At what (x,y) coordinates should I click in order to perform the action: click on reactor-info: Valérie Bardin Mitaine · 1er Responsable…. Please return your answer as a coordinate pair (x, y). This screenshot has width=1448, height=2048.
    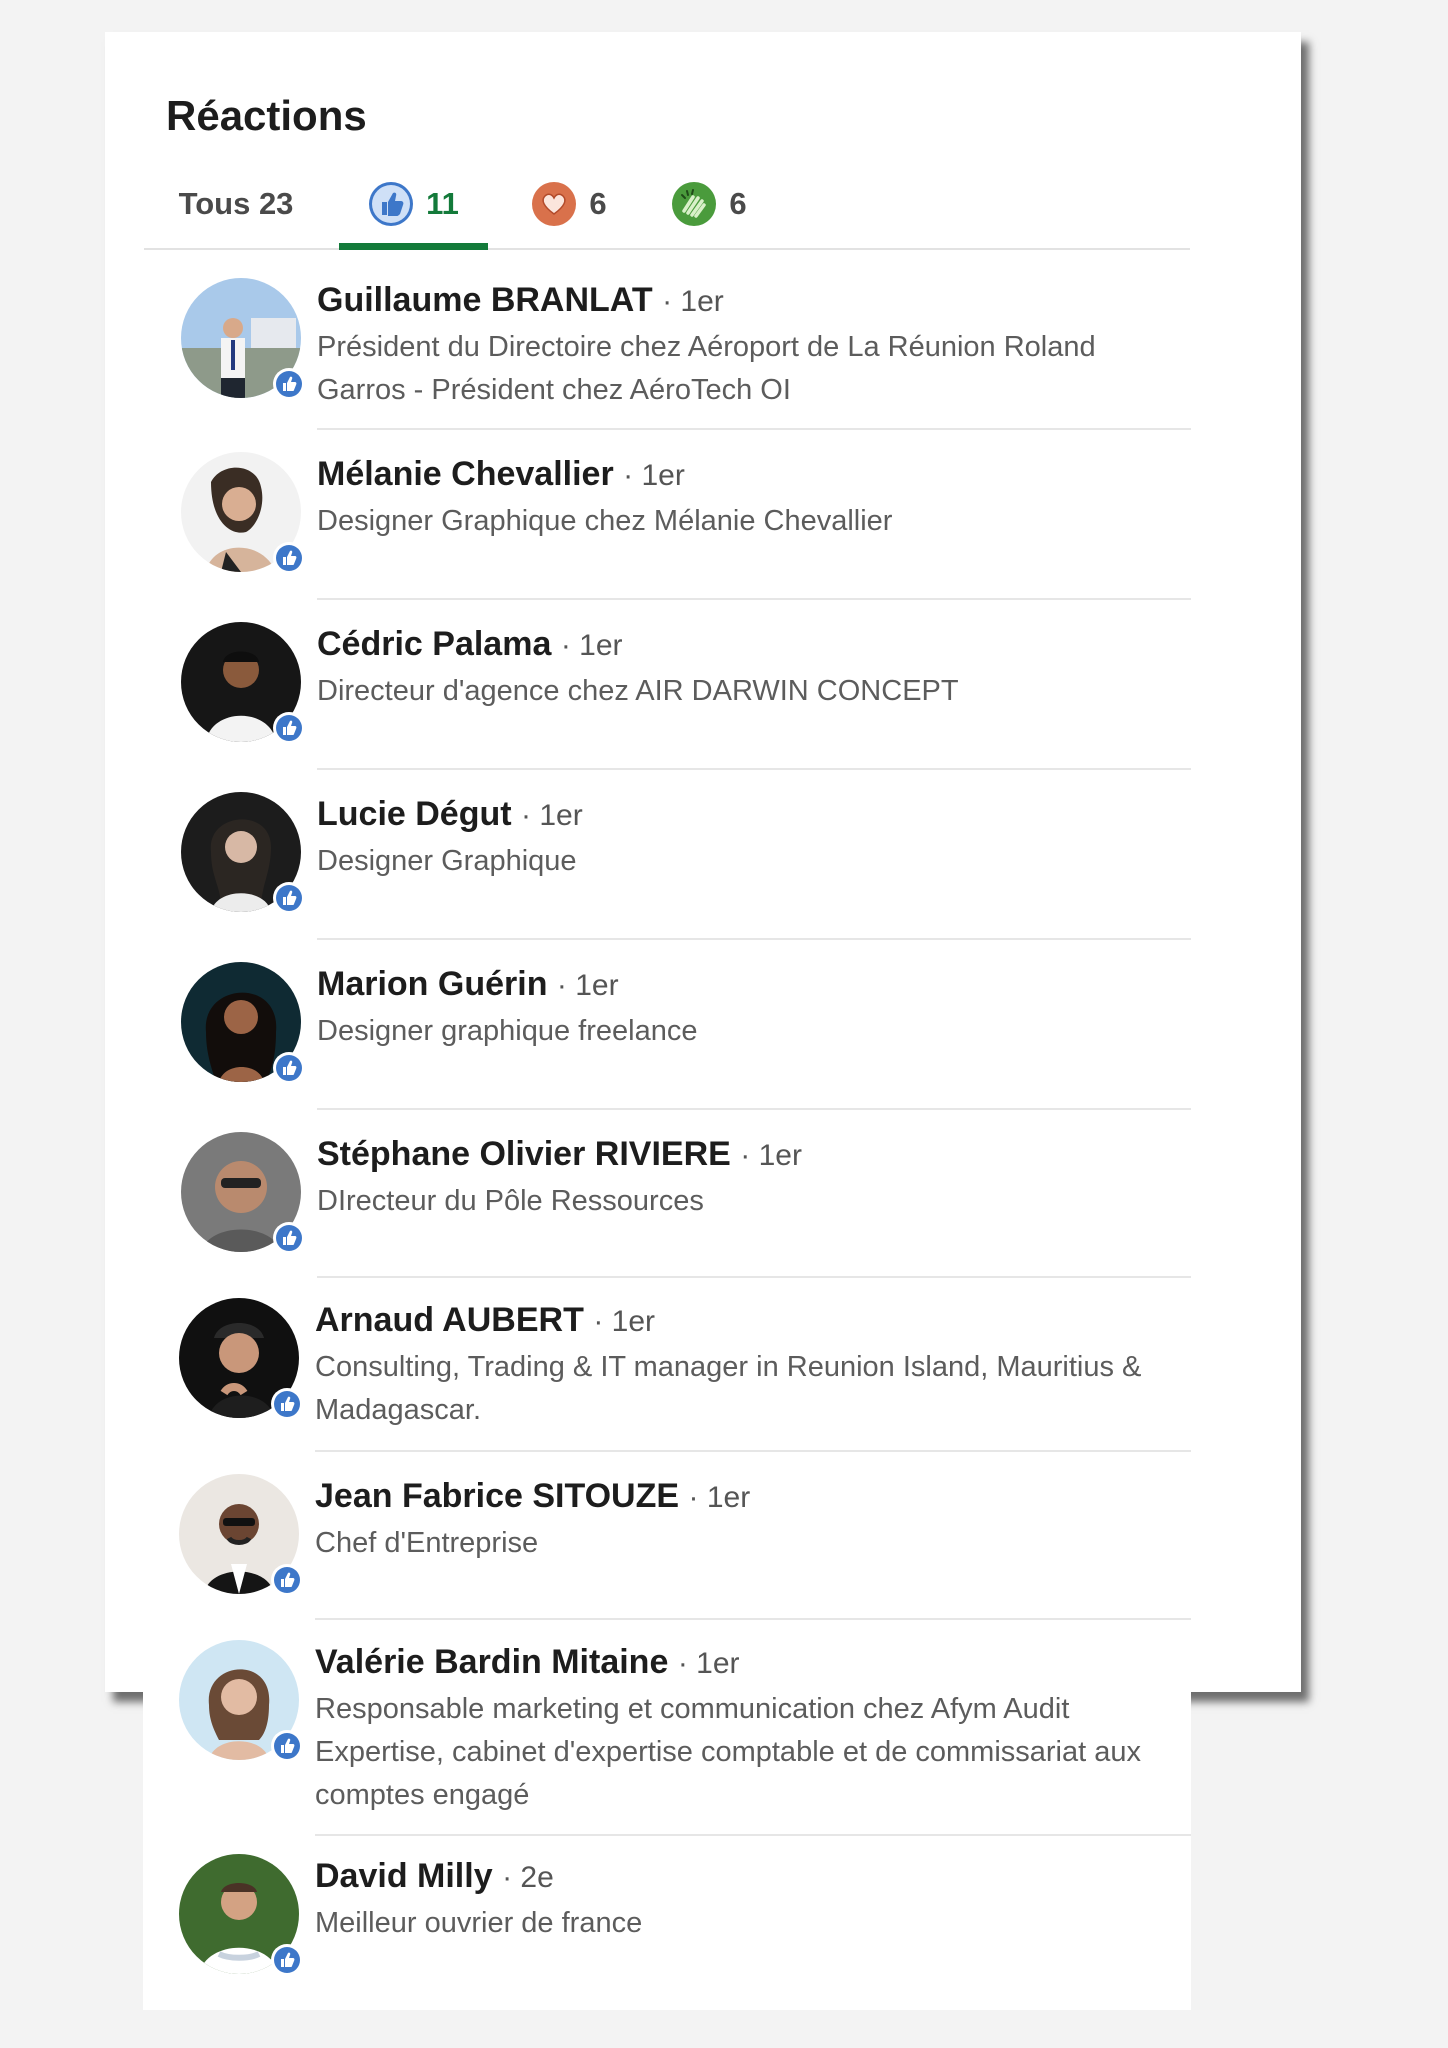
    Looking at the image, I should click on (753, 1738).